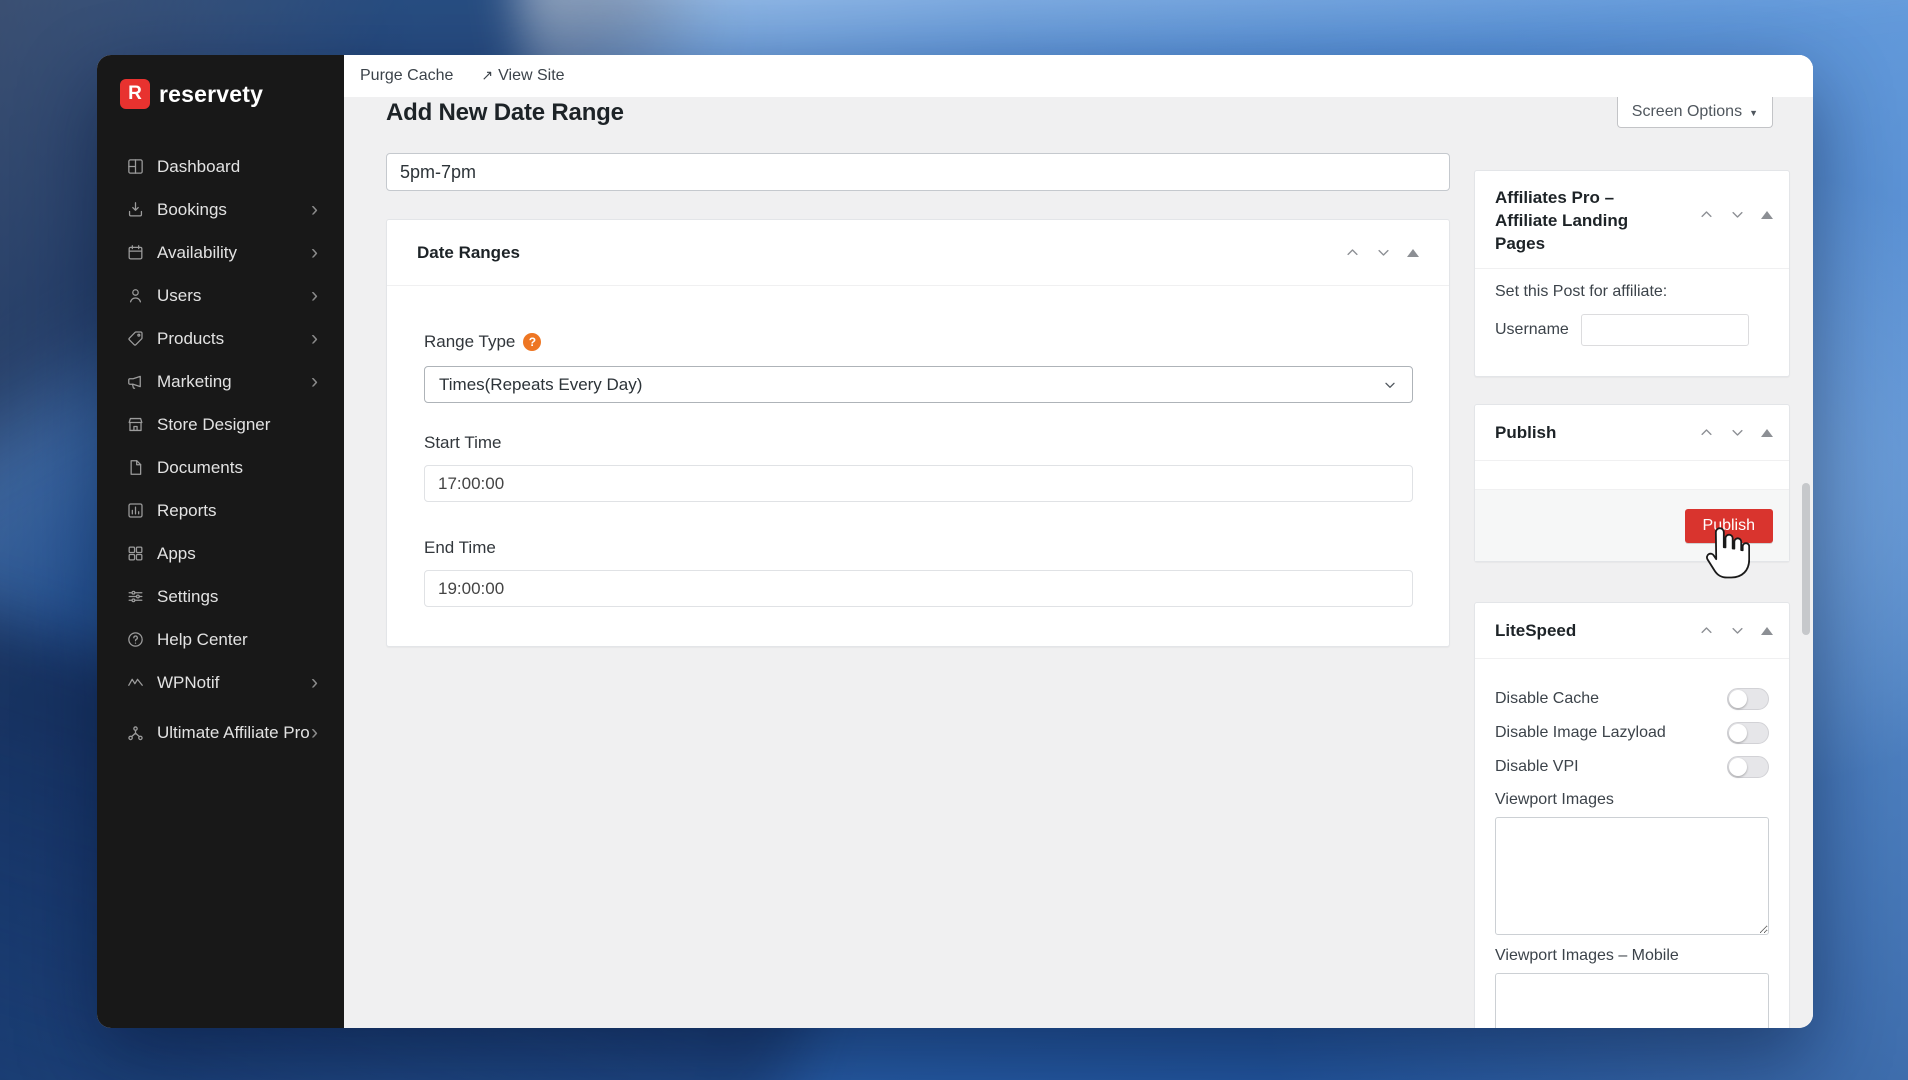 This screenshot has width=1908, height=1080. What do you see at coordinates (220, 682) in the screenshot?
I see `sidebar-item-wpnotif: WPNotif` at bounding box center [220, 682].